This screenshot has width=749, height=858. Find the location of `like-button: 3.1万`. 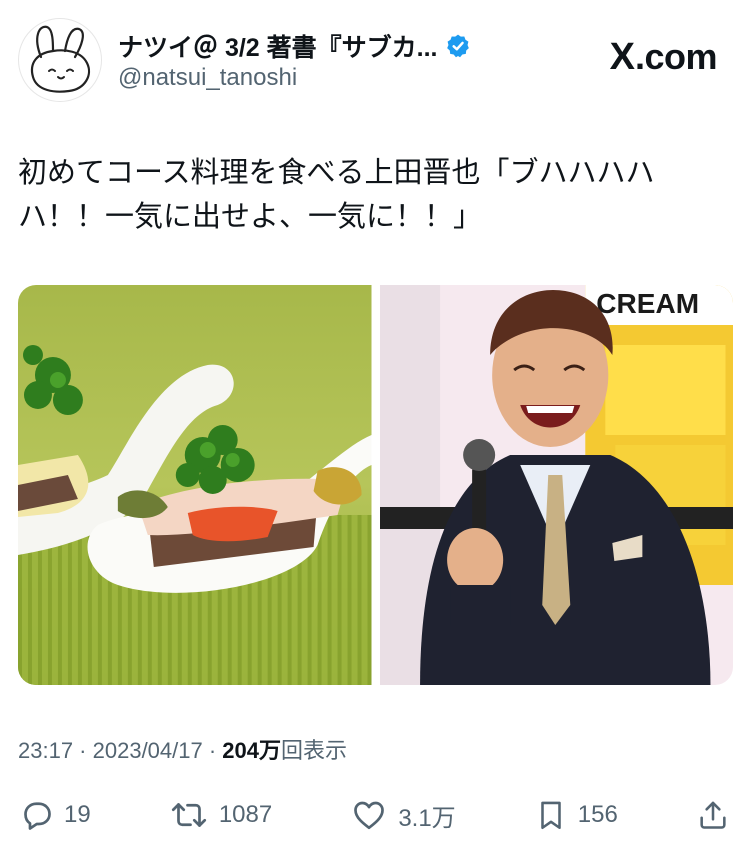

like-button: 3.1万 is located at coordinates (403, 815).